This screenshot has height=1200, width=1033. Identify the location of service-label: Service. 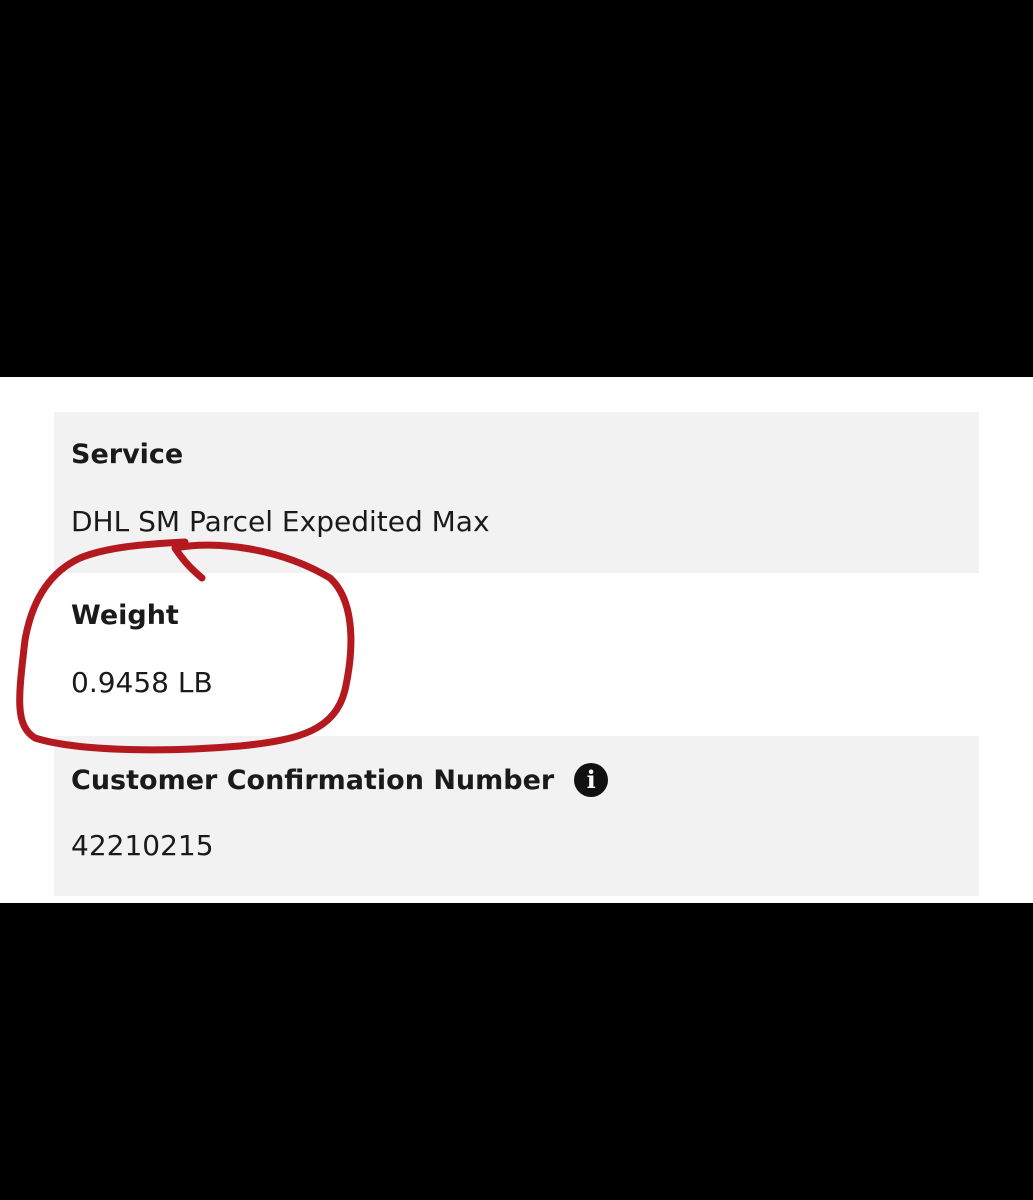
(127, 454).